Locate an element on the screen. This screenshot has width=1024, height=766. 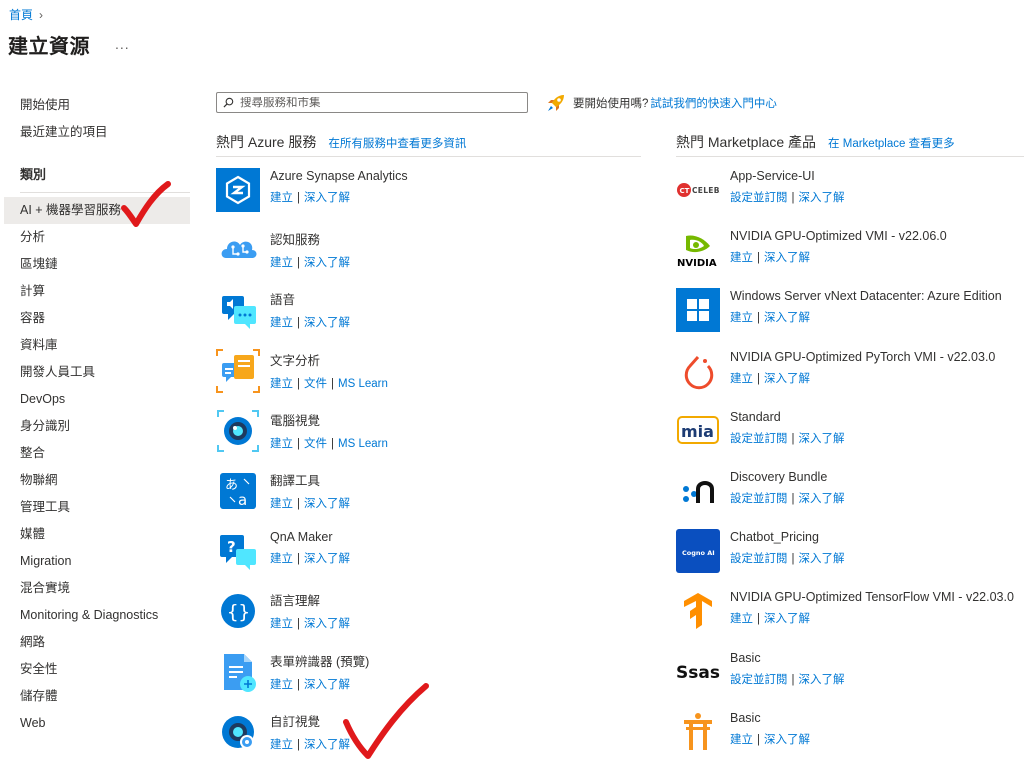
text-analytics-icon is located at coordinates (238, 370).